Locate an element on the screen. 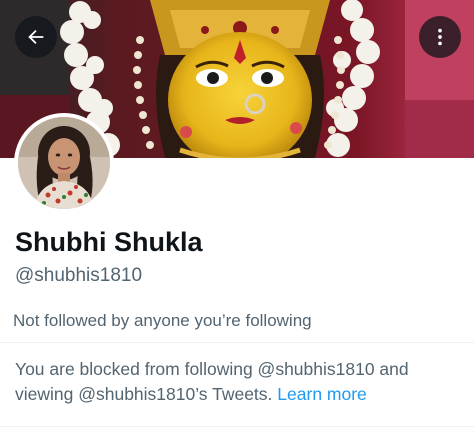 Image resolution: width=474 pixels, height=429 pixels. more-vertical-icon is located at coordinates (440, 37).